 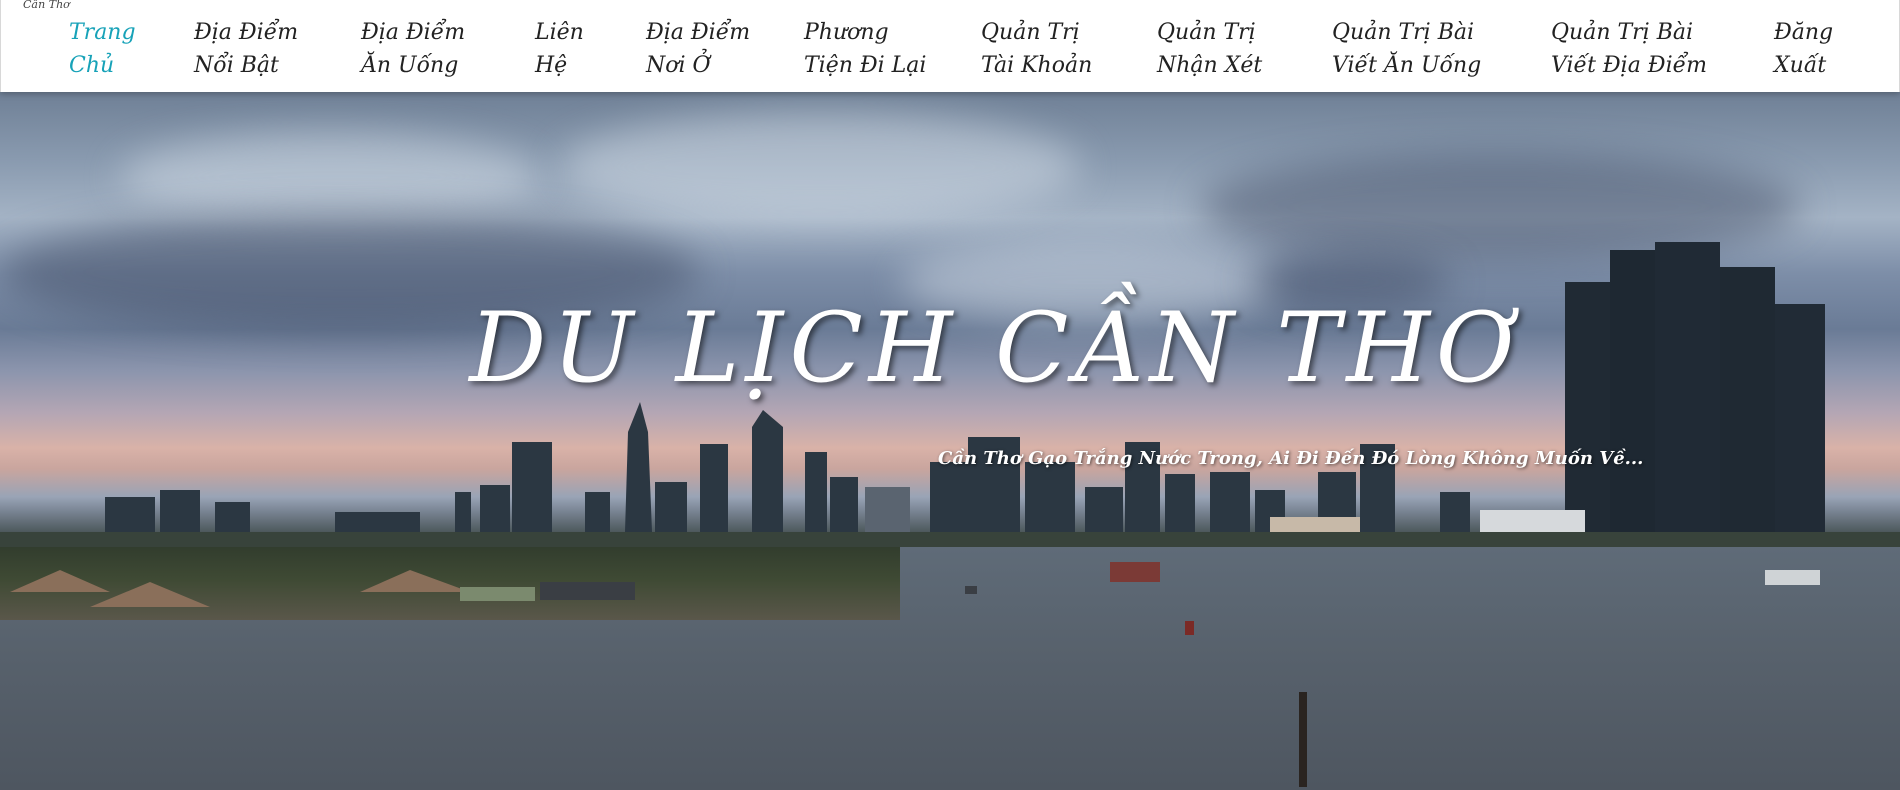 What do you see at coordinates (950, 539) in the screenshot?
I see `tree-line` at bounding box center [950, 539].